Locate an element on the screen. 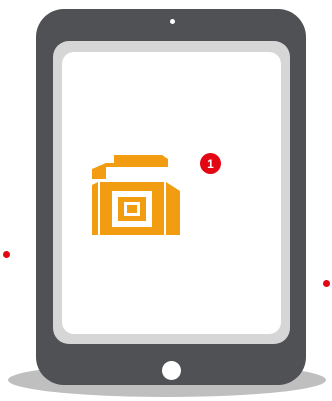 Image resolution: width=332 pixels, height=401 pixels. handset-gap is located at coordinates (131, 180).